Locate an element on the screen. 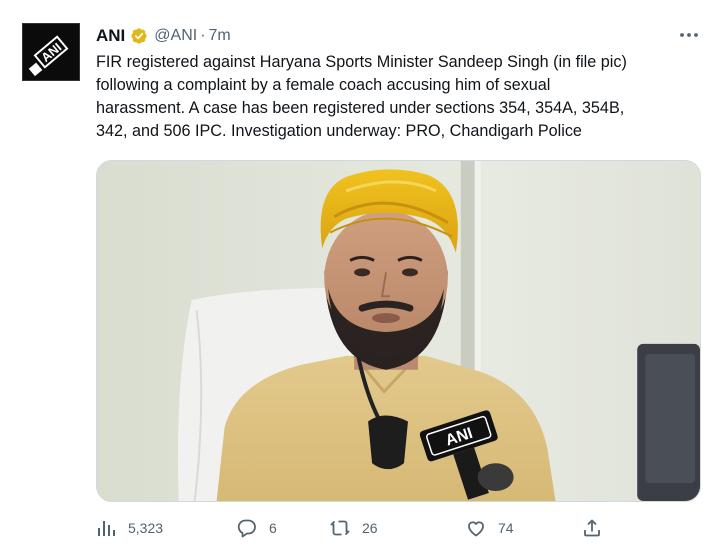 The height and width of the screenshot is (550, 712). share-button is located at coordinates (592, 528).